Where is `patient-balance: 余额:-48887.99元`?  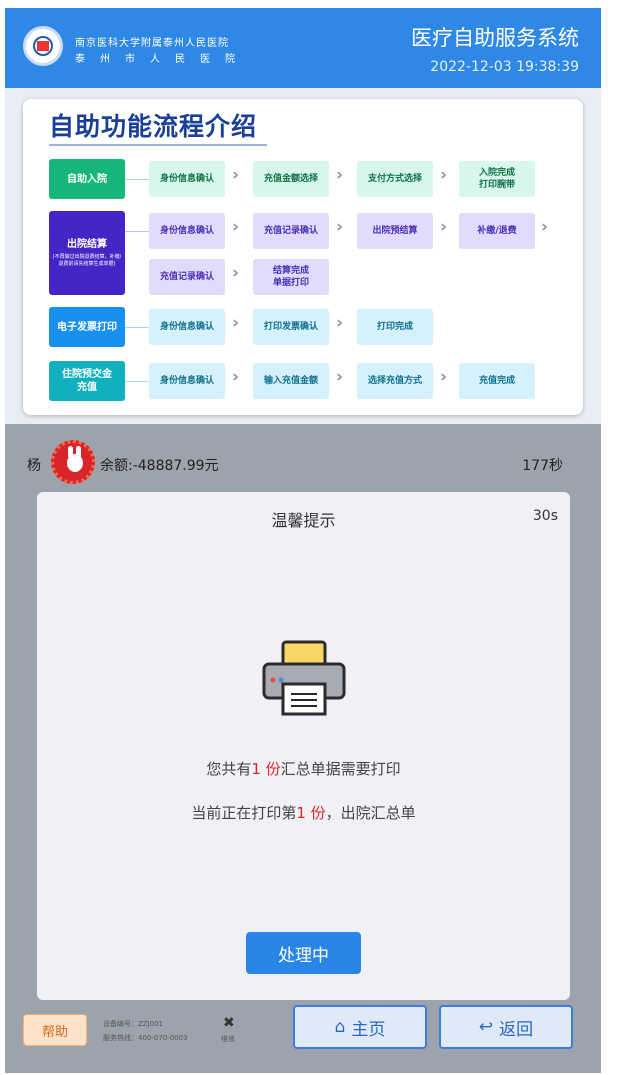
patient-balance: 余额:-48887.99元 is located at coordinates (159, 466).